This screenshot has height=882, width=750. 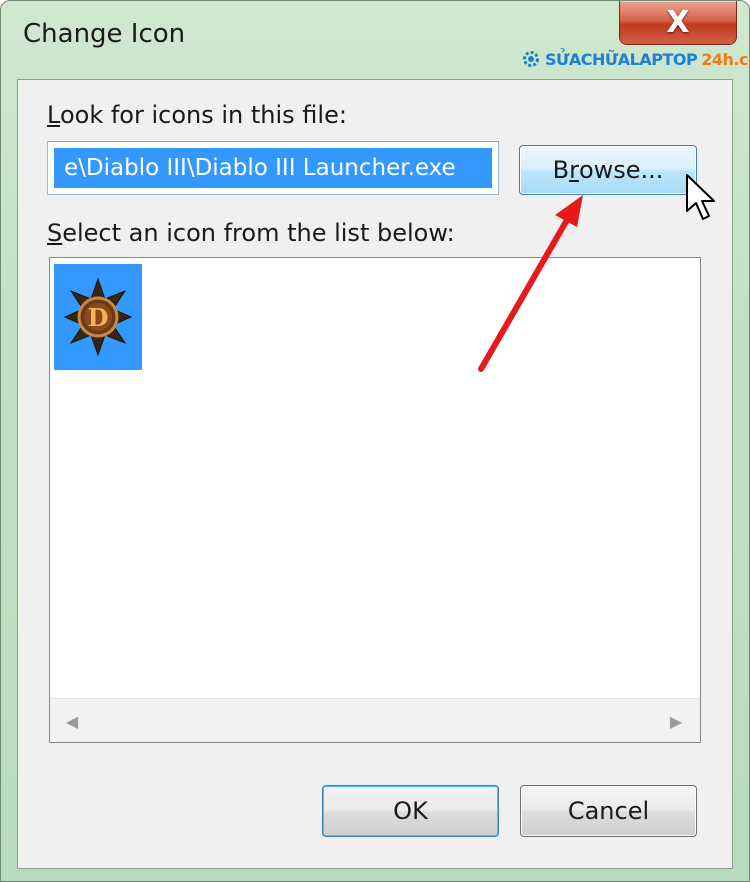 I want to click on select-icon-label: Select an icon from the list below:, so click(x=251, y=233).